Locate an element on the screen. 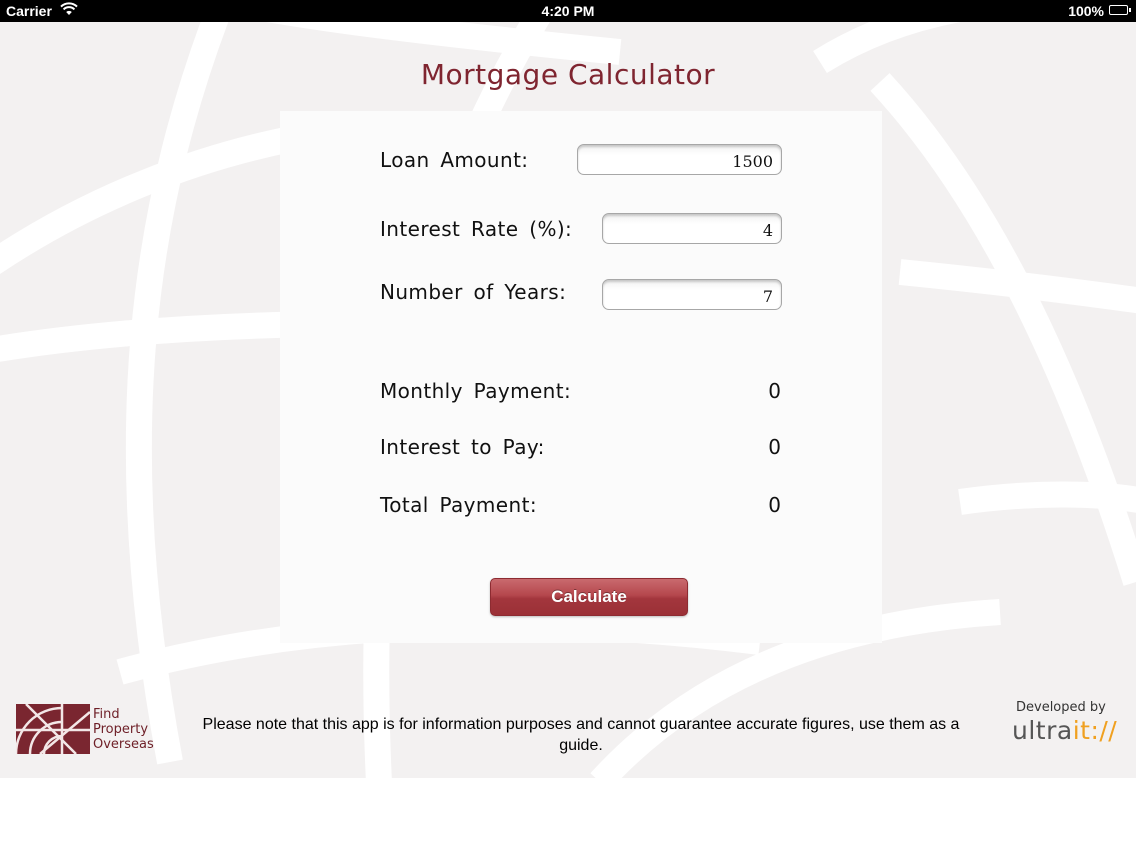 The height and width of the screenshot is (852, 1136). logo-line-overseas: Overseas is located at coordinates (123, 744).